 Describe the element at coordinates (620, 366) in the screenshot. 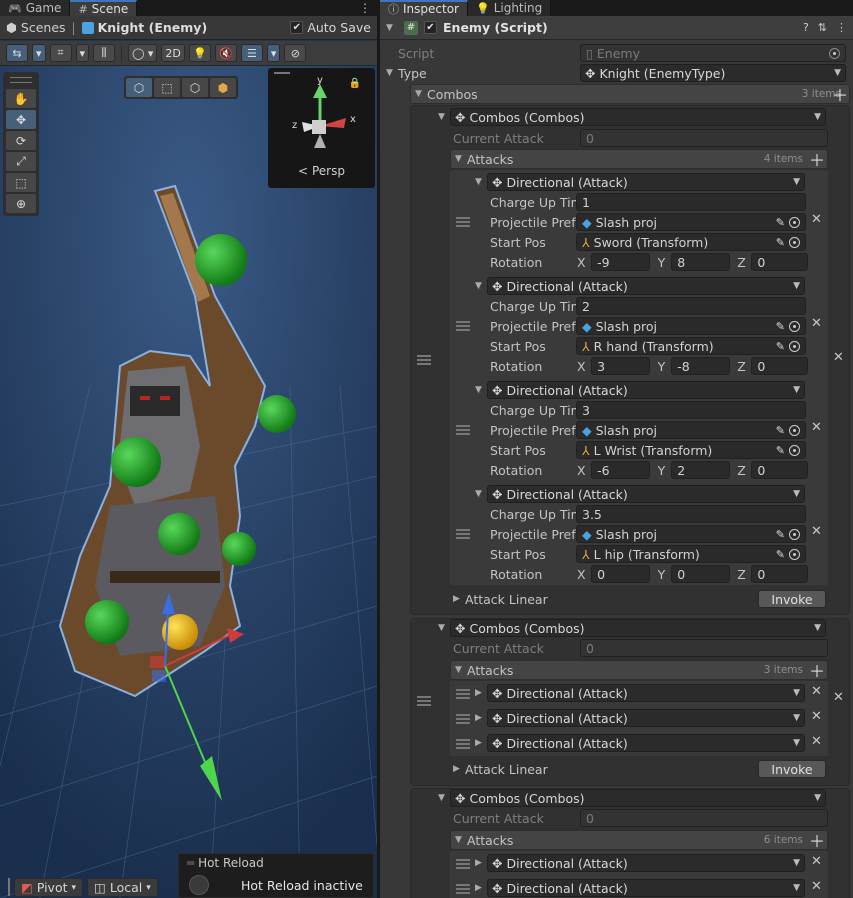

I see `rotation-x-field: 3` at that location.